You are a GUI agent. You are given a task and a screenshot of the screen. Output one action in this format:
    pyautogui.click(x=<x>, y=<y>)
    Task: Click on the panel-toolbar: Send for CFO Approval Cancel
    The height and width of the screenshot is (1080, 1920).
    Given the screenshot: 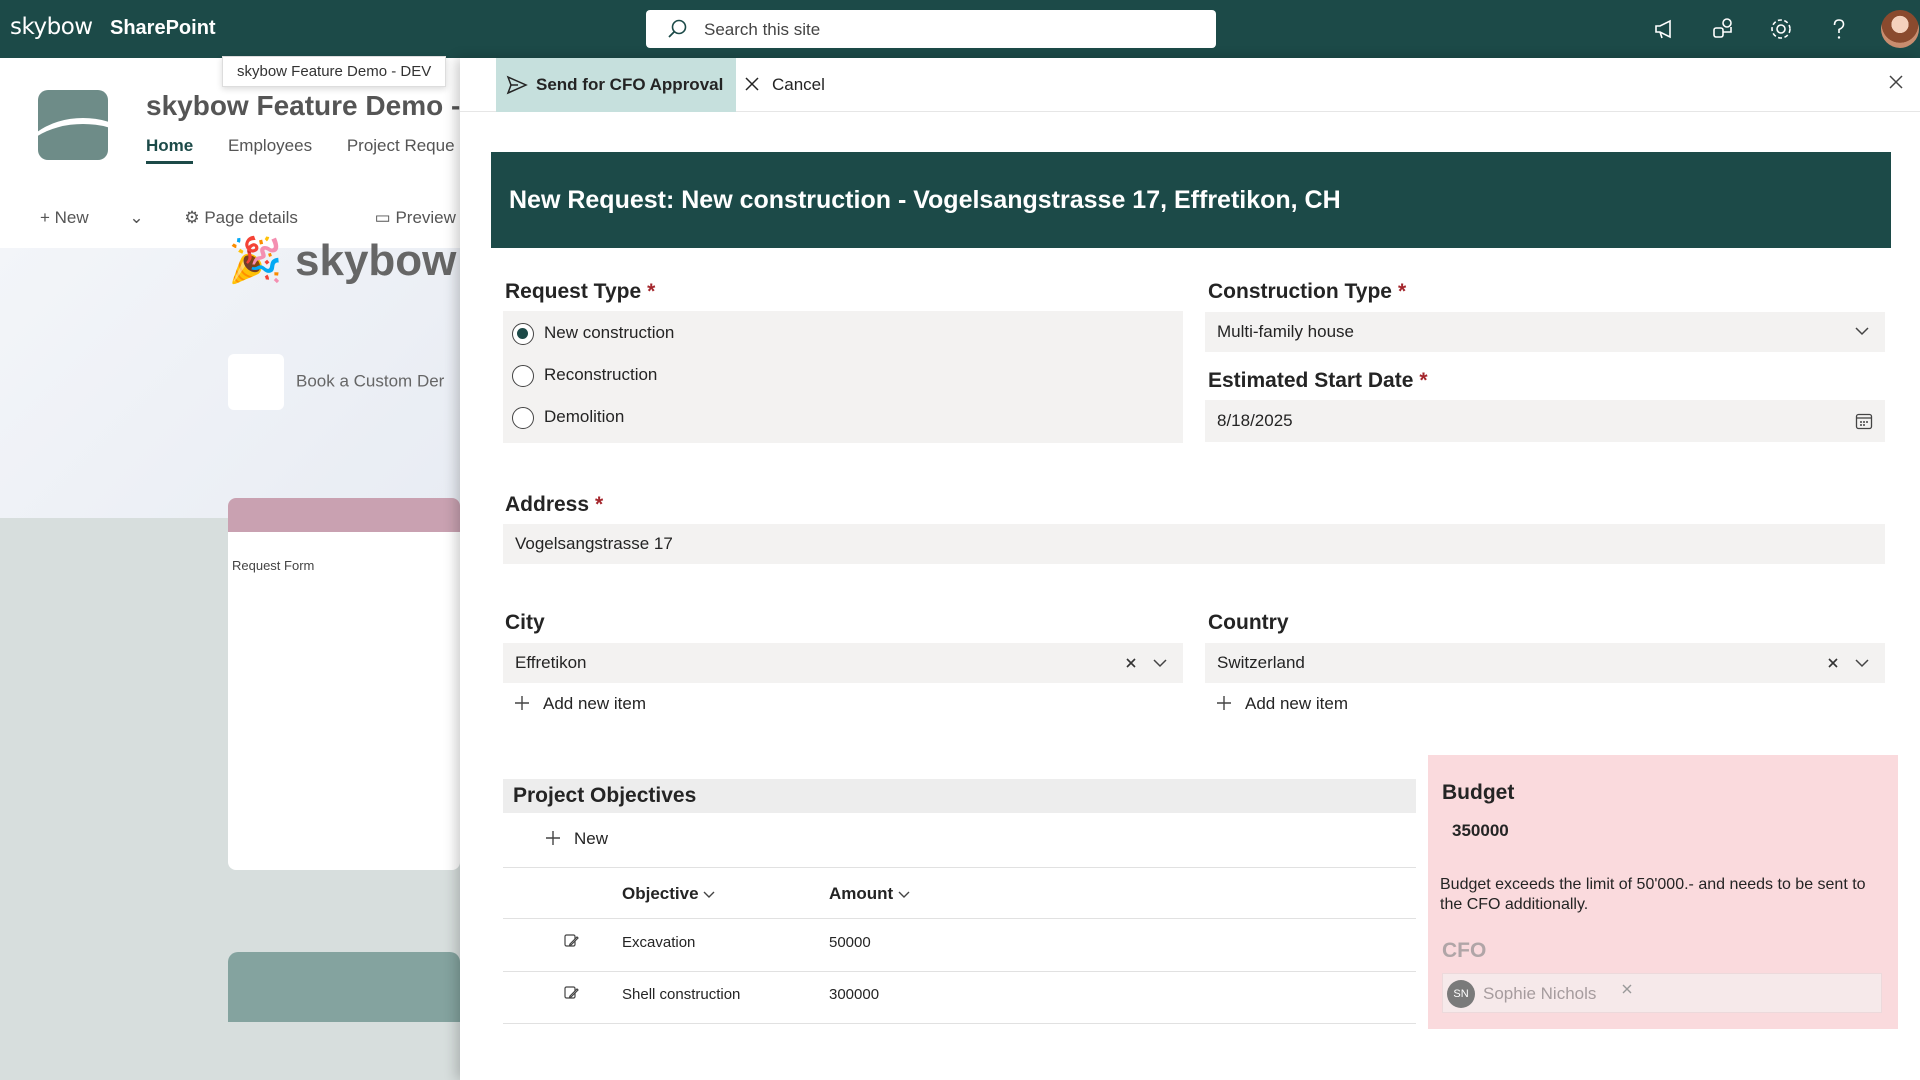 What is the action you would take?
    pyautogui.click(x=1190, y=85)
    